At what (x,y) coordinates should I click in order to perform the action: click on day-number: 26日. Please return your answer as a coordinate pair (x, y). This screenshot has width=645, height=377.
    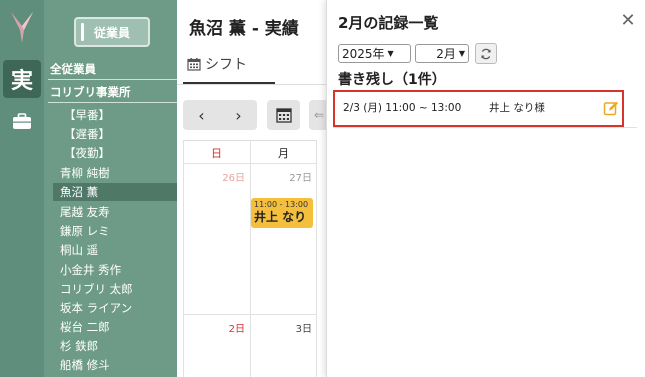
    Looking at the image, I should click on (214, 176).